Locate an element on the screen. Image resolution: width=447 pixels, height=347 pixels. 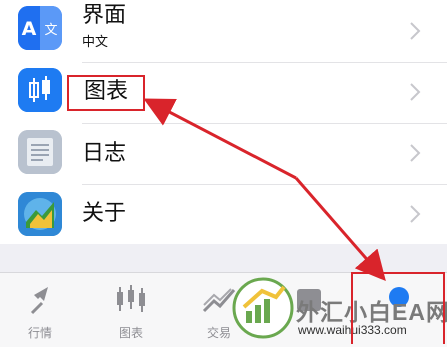
svg-text: 文 is located at coordinates (50, 30).